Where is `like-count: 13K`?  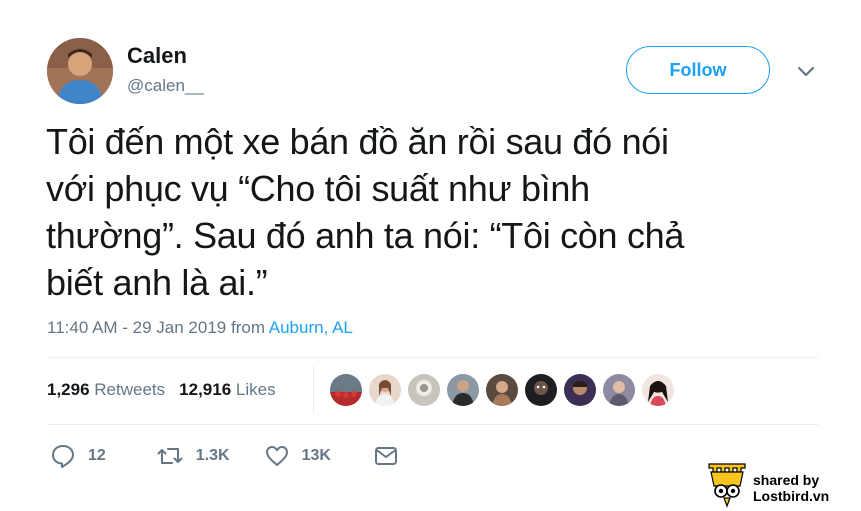 like-count: 13K is located at coordinates (316, 455).